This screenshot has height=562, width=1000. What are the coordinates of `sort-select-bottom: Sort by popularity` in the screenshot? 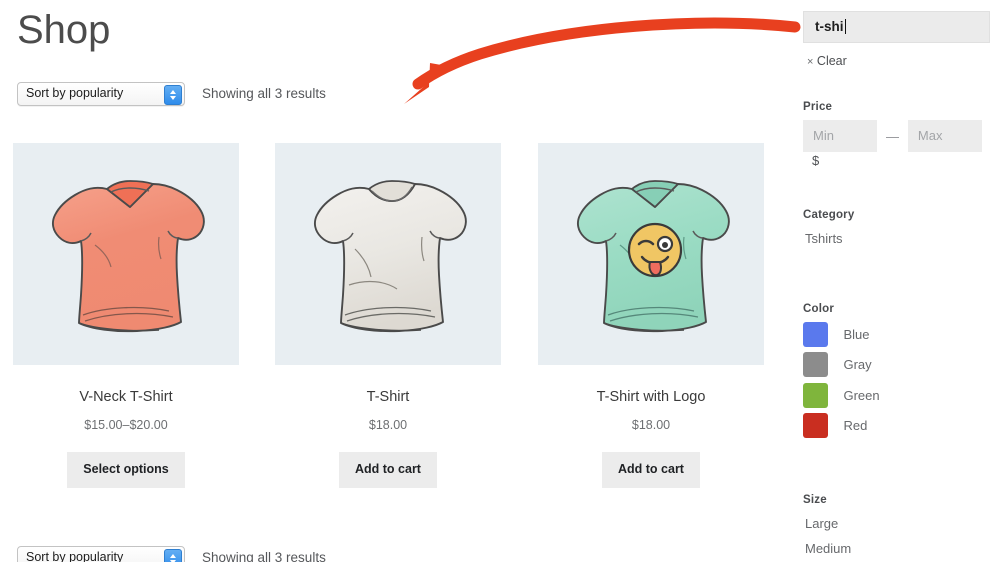 It's located at (101, 554).